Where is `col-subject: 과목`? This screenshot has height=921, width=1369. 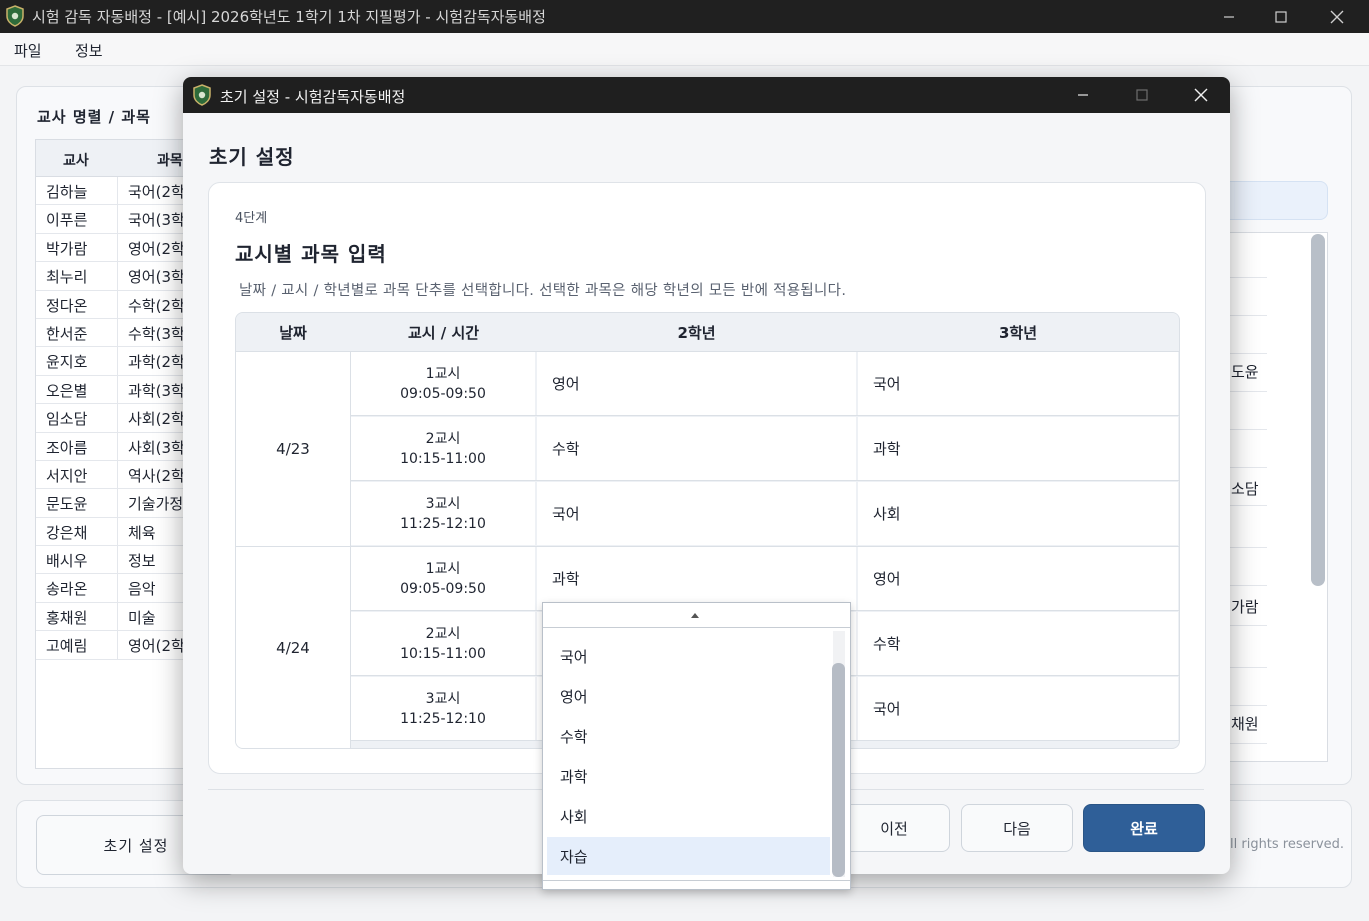 col-subject: 과목 is located at coordinates (170, 160).